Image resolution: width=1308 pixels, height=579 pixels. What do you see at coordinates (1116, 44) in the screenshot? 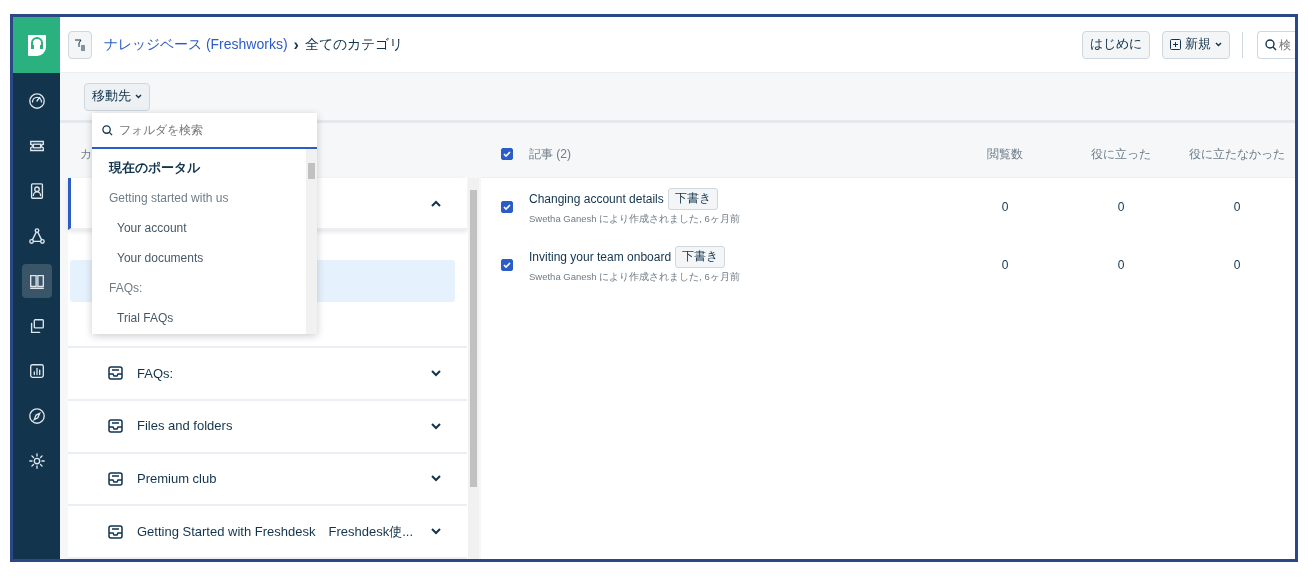
I see `getting-started-button: はじめに` at bounding box center [1116, 44].